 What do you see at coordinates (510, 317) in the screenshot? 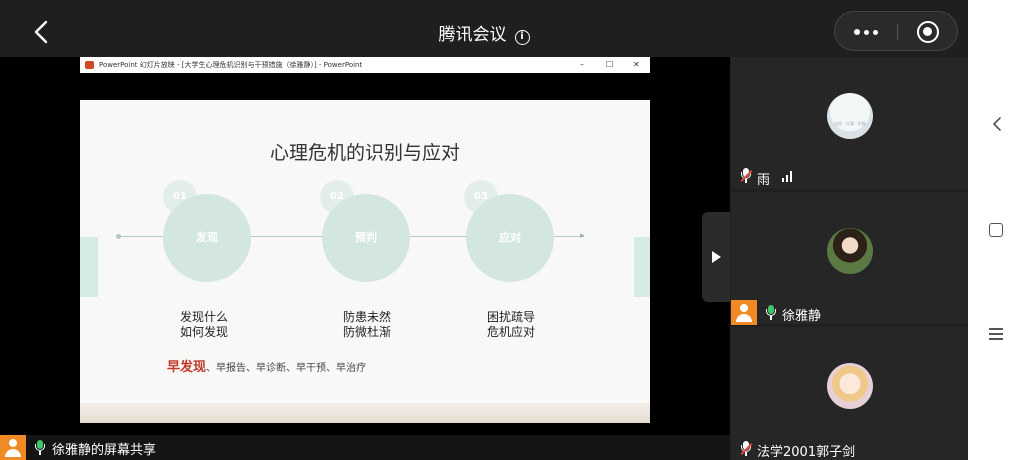
I see `step-desc-line: 困扰疏导` at bounding box center [510, 317].